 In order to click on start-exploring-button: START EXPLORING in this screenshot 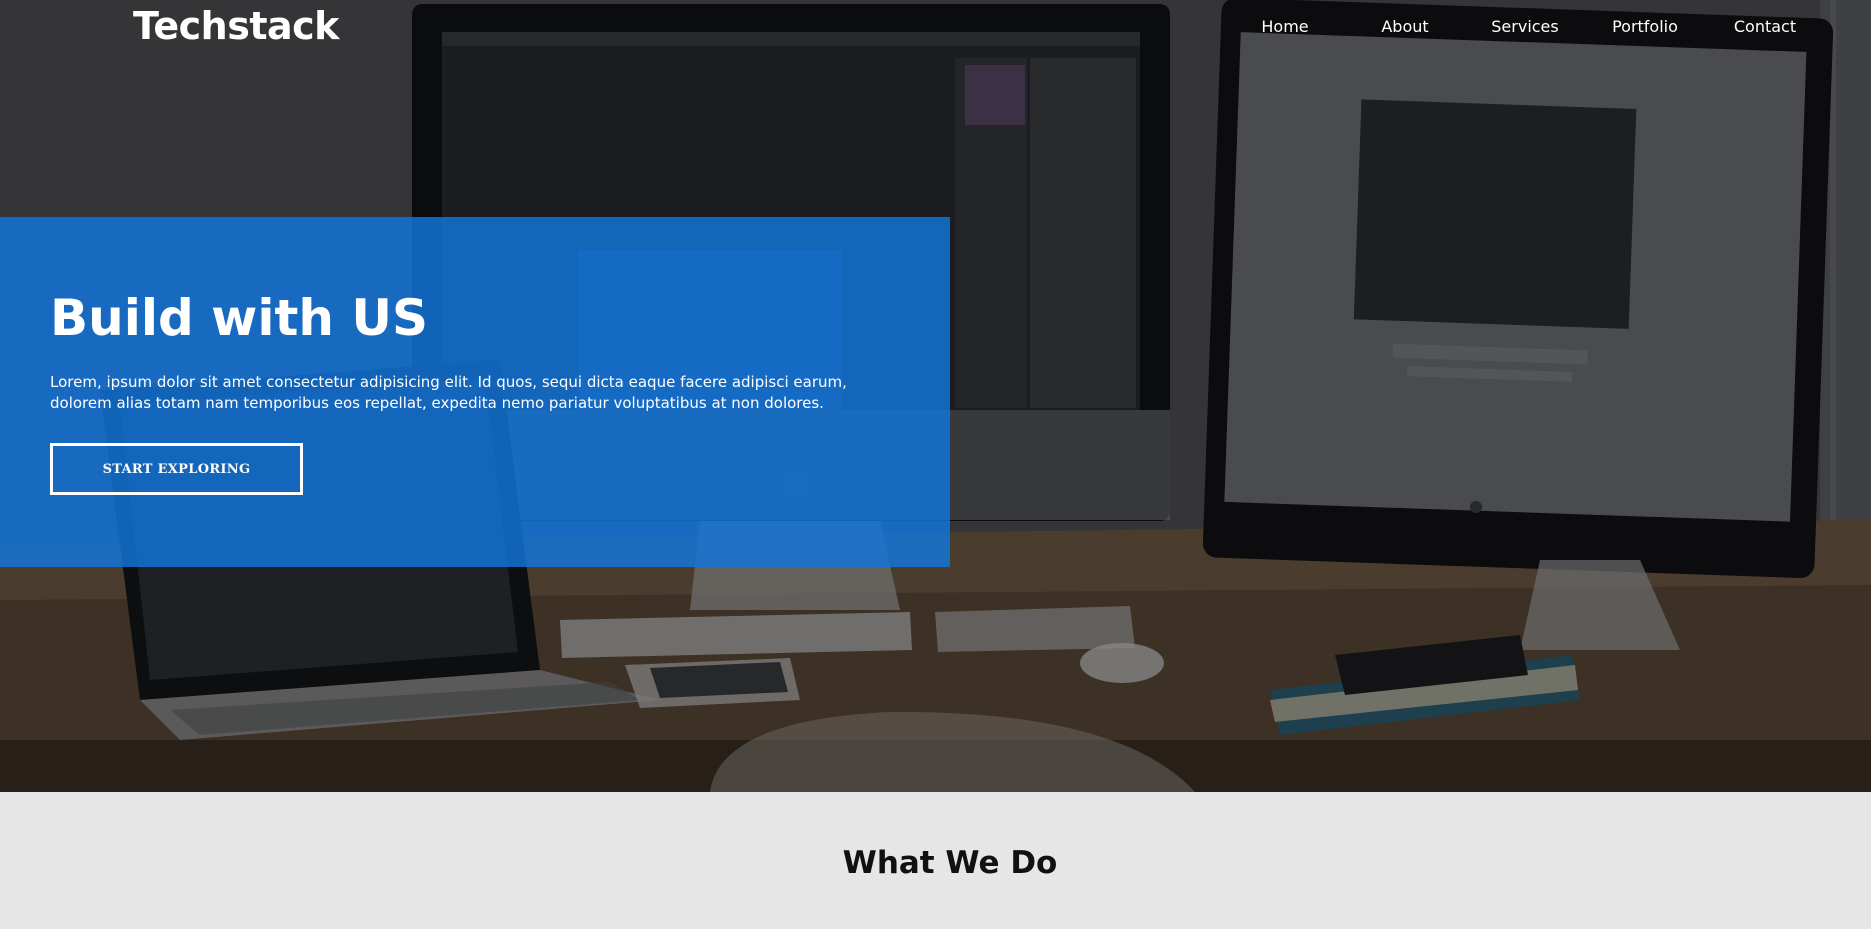, I will do `click(176, 469)`.